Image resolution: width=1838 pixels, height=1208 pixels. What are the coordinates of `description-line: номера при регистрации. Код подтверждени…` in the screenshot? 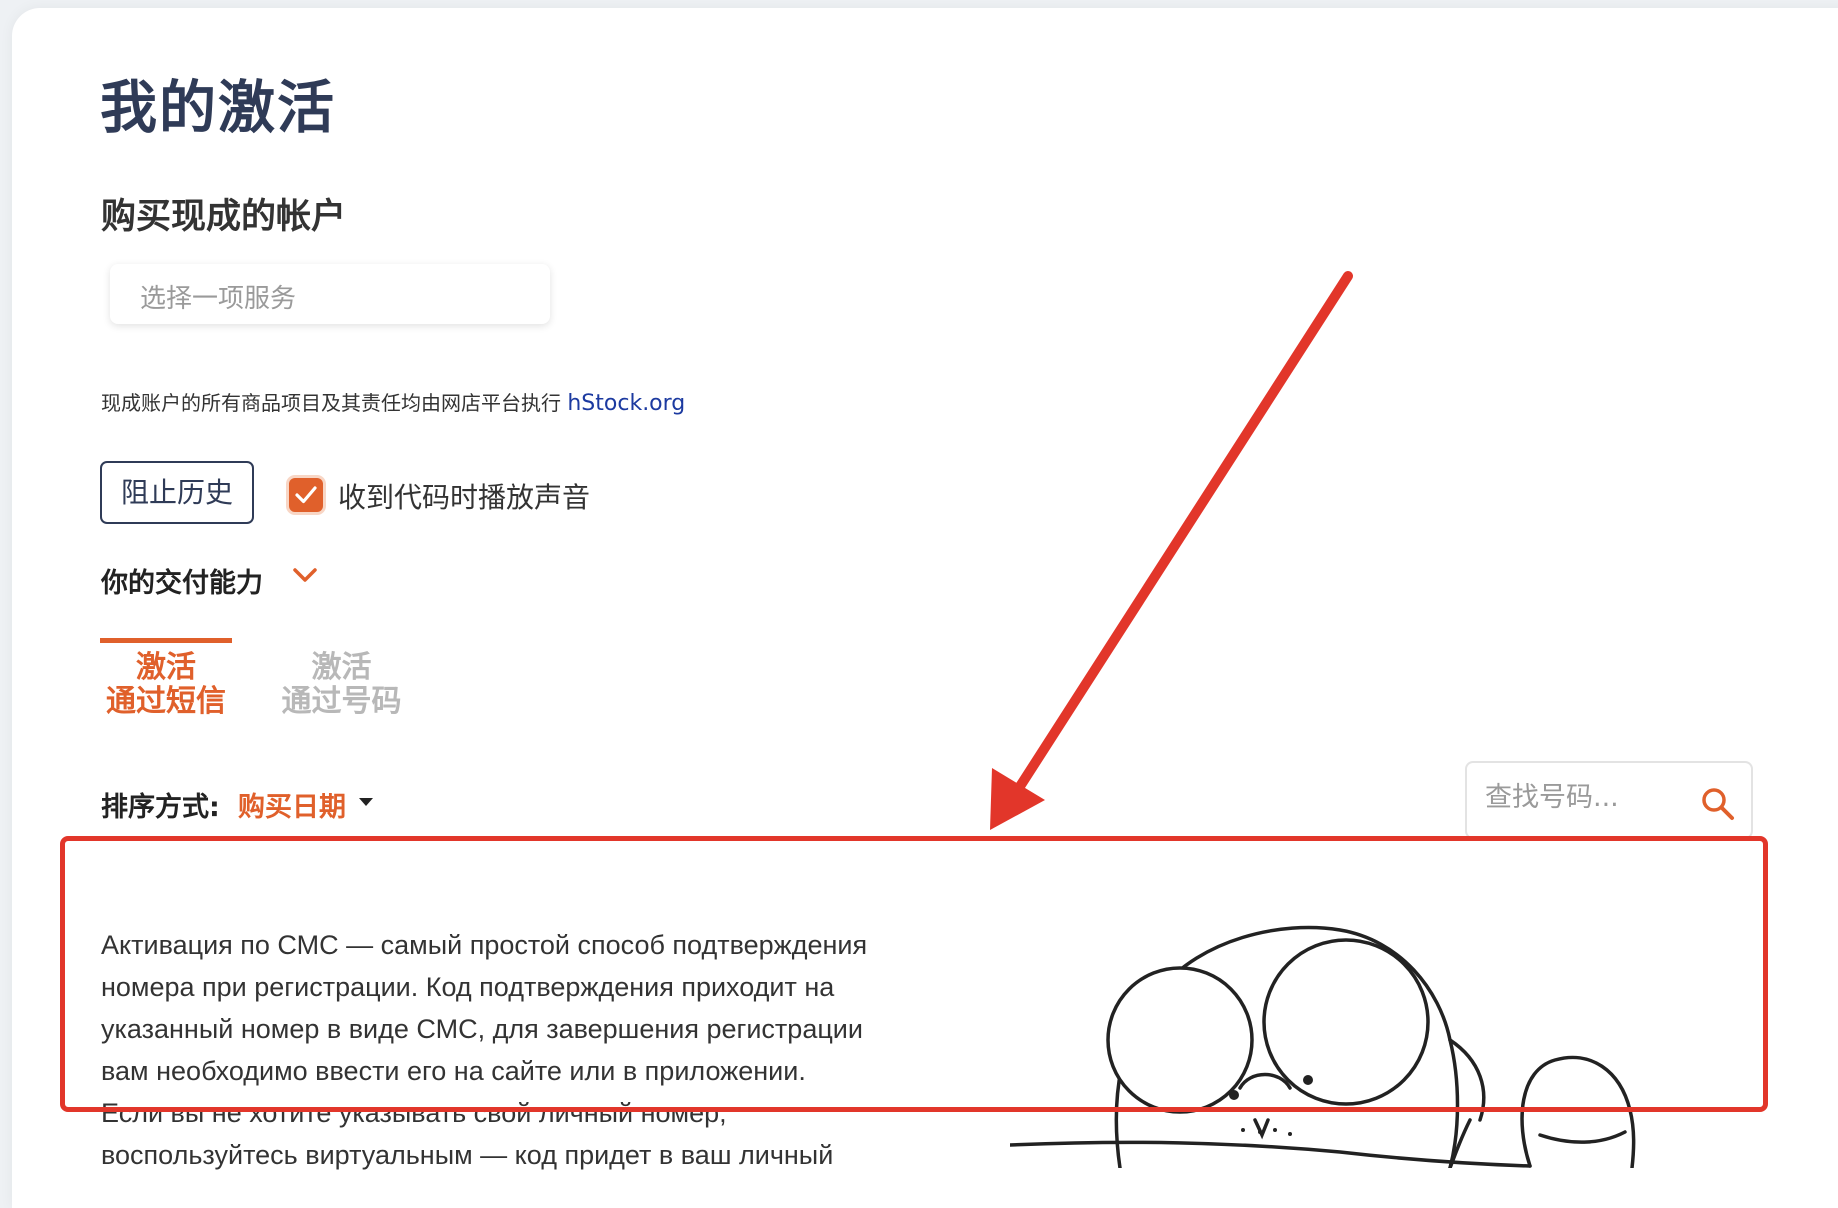 It's located at (468, 987).